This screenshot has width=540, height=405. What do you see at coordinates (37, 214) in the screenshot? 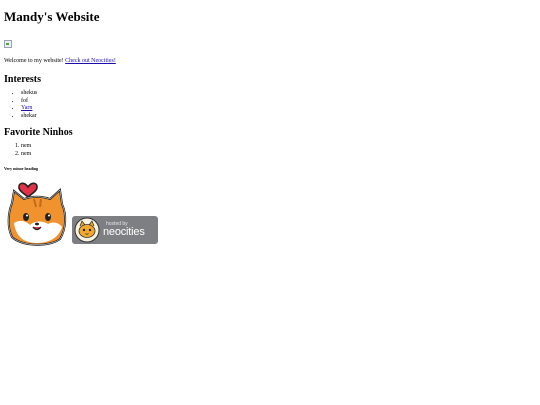
I see `cat-heart-icon` at bounding box center [37, 214].